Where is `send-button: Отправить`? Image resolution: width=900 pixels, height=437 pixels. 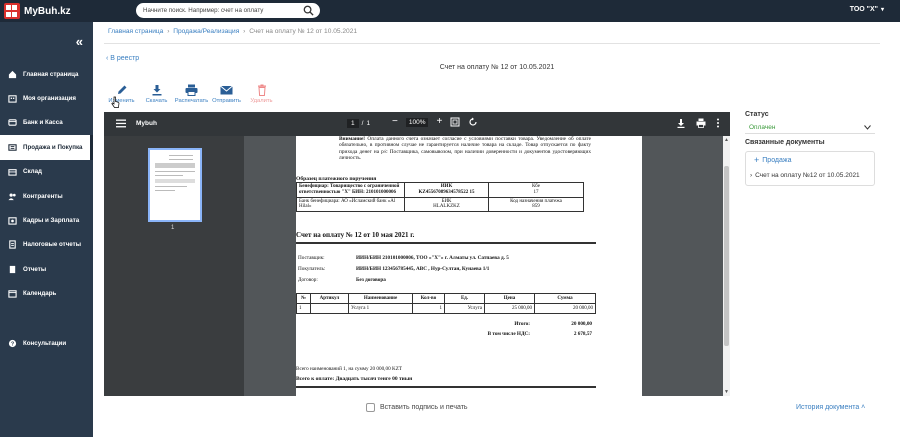
send-button: Отправить is located at coordinates (226, 94).